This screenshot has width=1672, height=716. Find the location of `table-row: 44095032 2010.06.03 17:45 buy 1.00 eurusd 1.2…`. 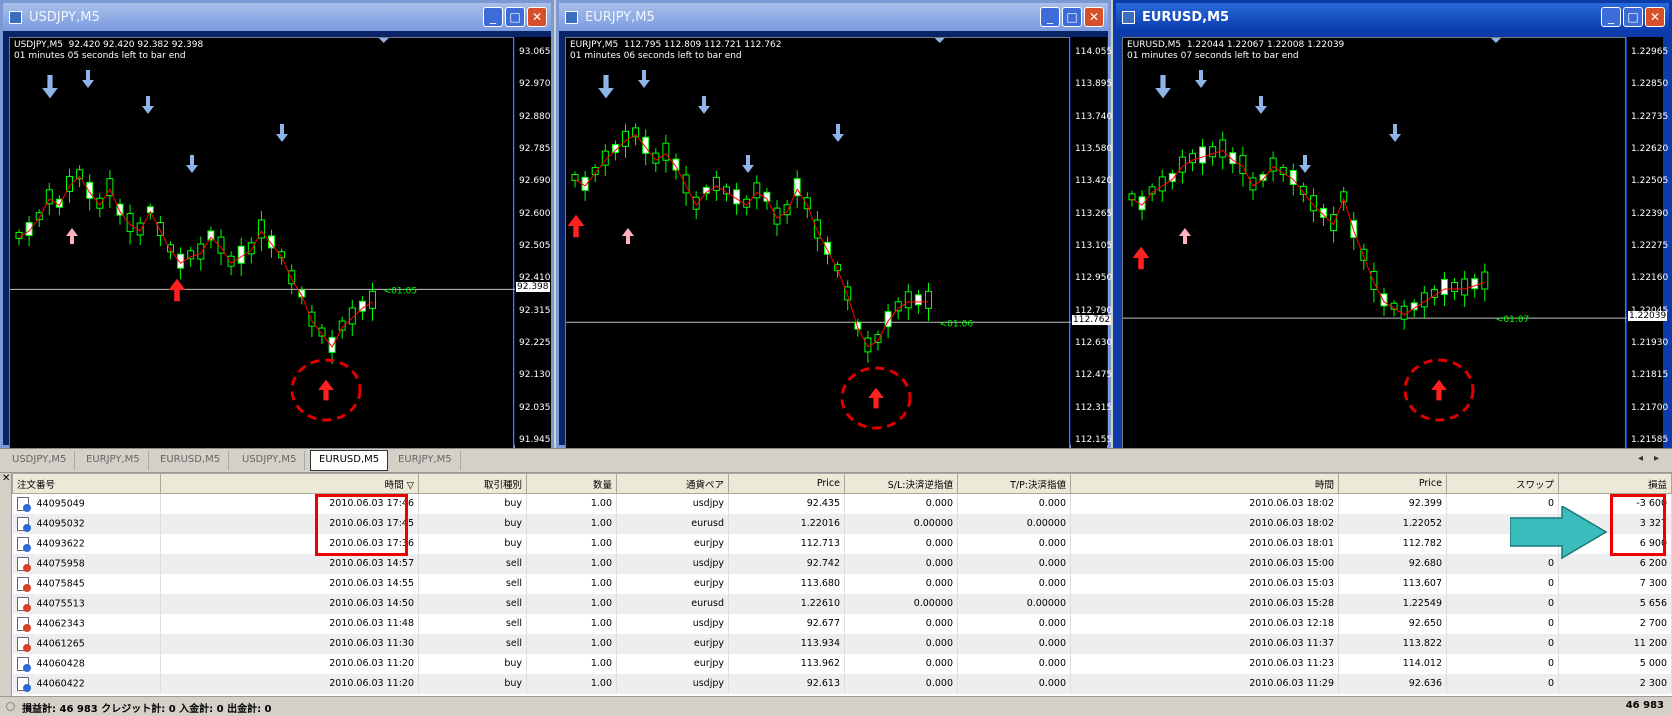

table-row: 44095032 2010.06.03 17:45 buy 1.00 eurusd 1.2… is located at coordinates (842, 523).